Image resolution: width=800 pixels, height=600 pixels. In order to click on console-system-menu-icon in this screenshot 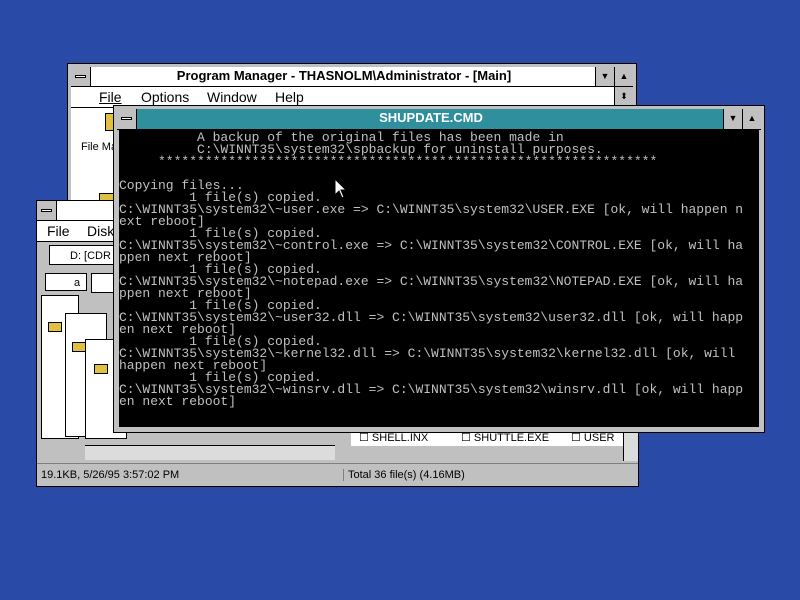, I will do `click(127, 119)`.